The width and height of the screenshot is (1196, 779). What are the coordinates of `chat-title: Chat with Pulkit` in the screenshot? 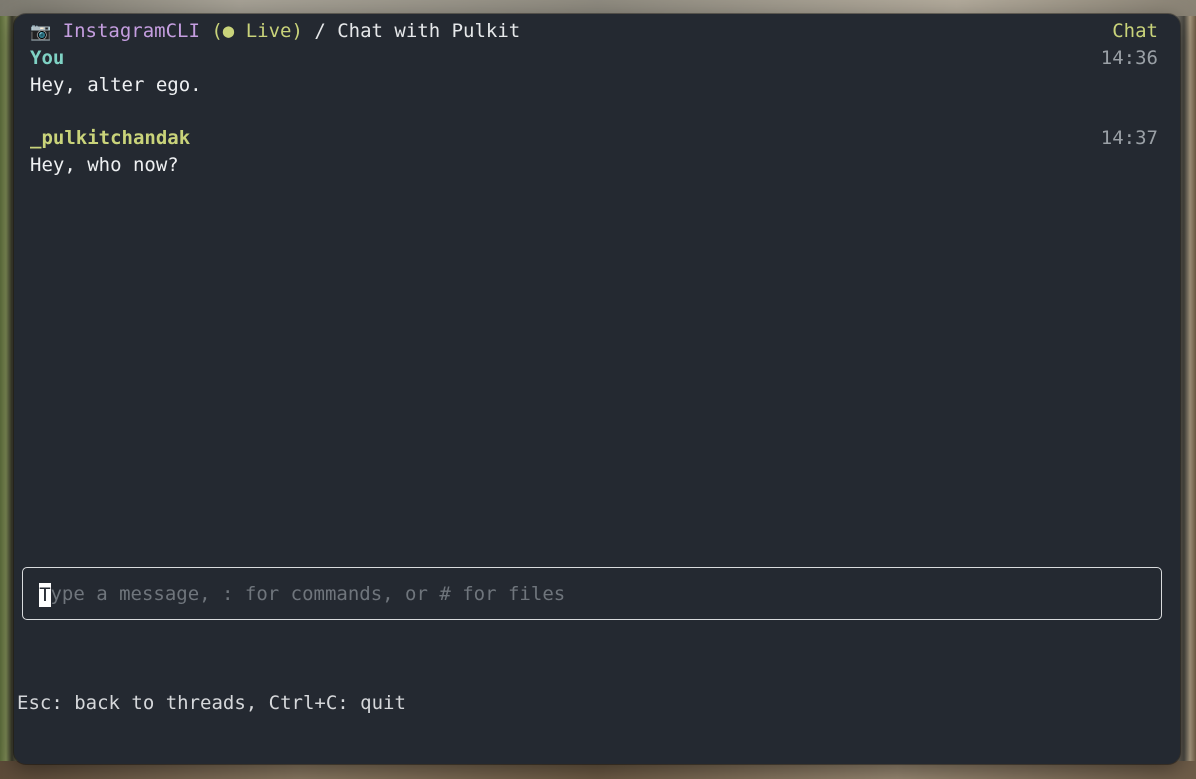 It's located at (429, 31).